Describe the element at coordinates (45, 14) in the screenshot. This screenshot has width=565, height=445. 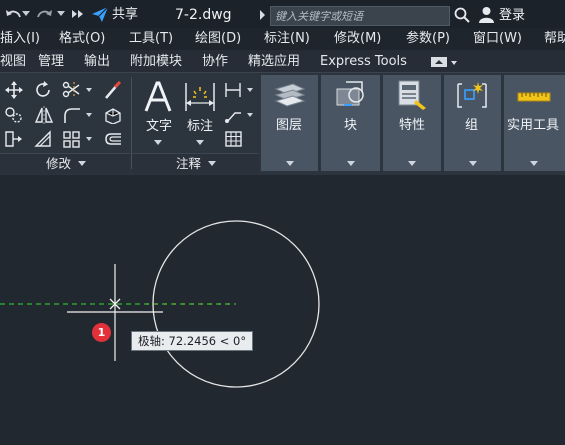
I see `redo-icon` at that location.